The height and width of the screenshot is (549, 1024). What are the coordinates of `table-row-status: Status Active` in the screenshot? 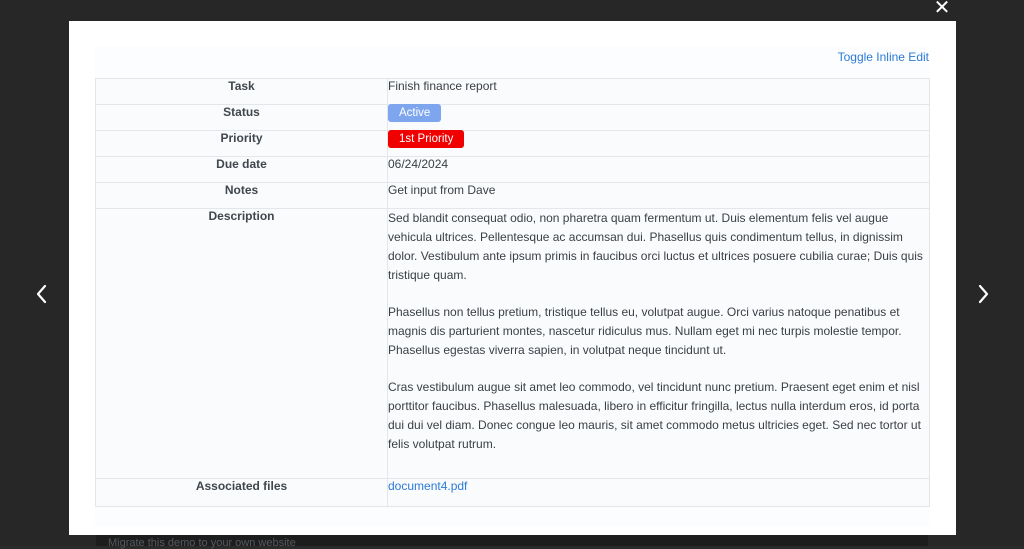 It's located at (512, 117).